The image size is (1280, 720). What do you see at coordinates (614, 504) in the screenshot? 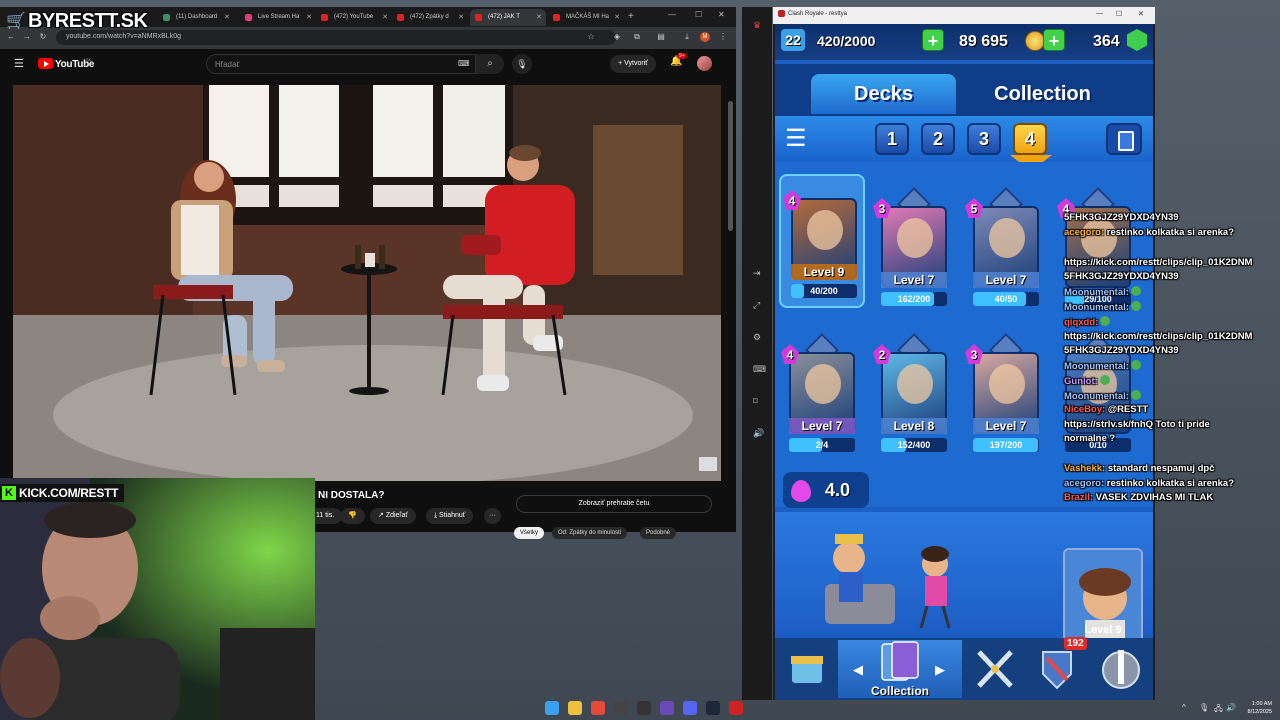
I see `chat-replay-button: Zobraziť prehratie četu` at bounding box center [614, 504].